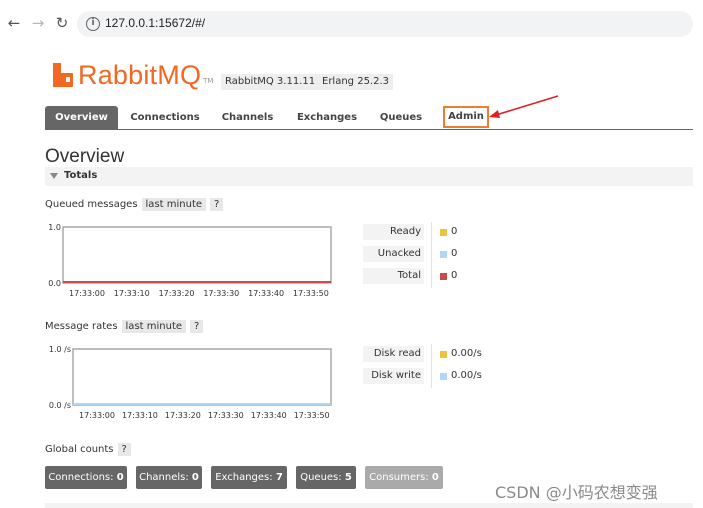  Describe the element at coordinates (165, 117) in the screenshot. I see `tab-connections: Connections` at that location.